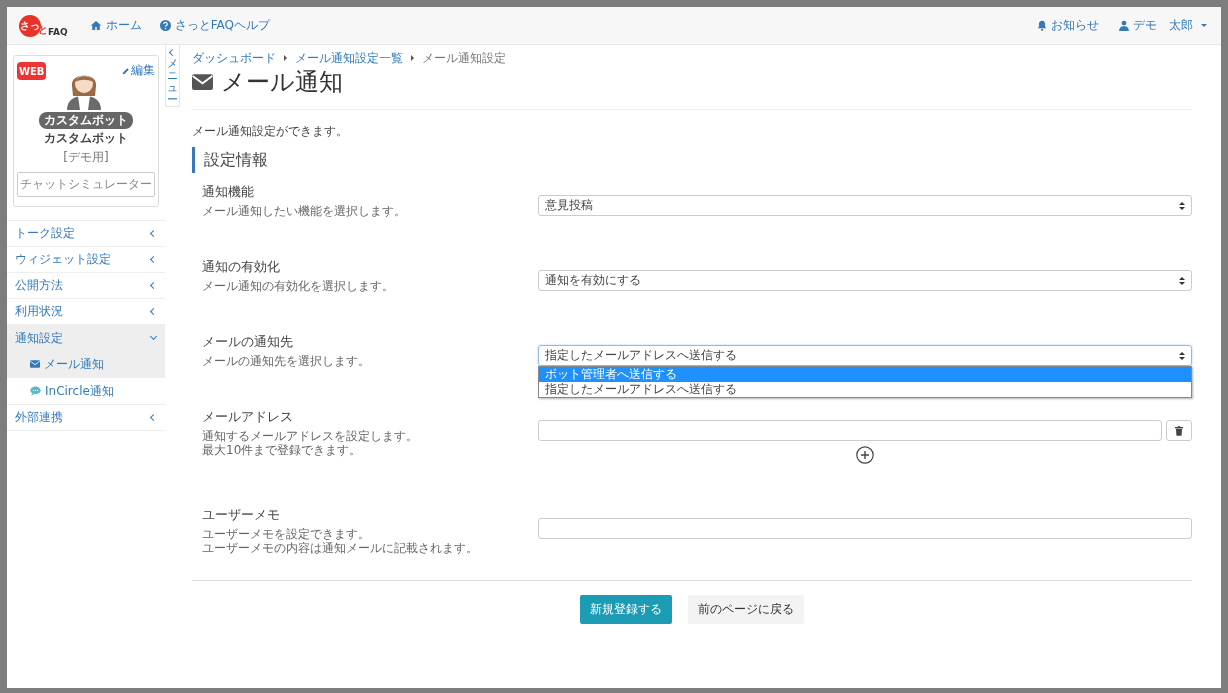  Describe the element at coordinates (865, 455) in the screenshot. I see `add-button` at that location.